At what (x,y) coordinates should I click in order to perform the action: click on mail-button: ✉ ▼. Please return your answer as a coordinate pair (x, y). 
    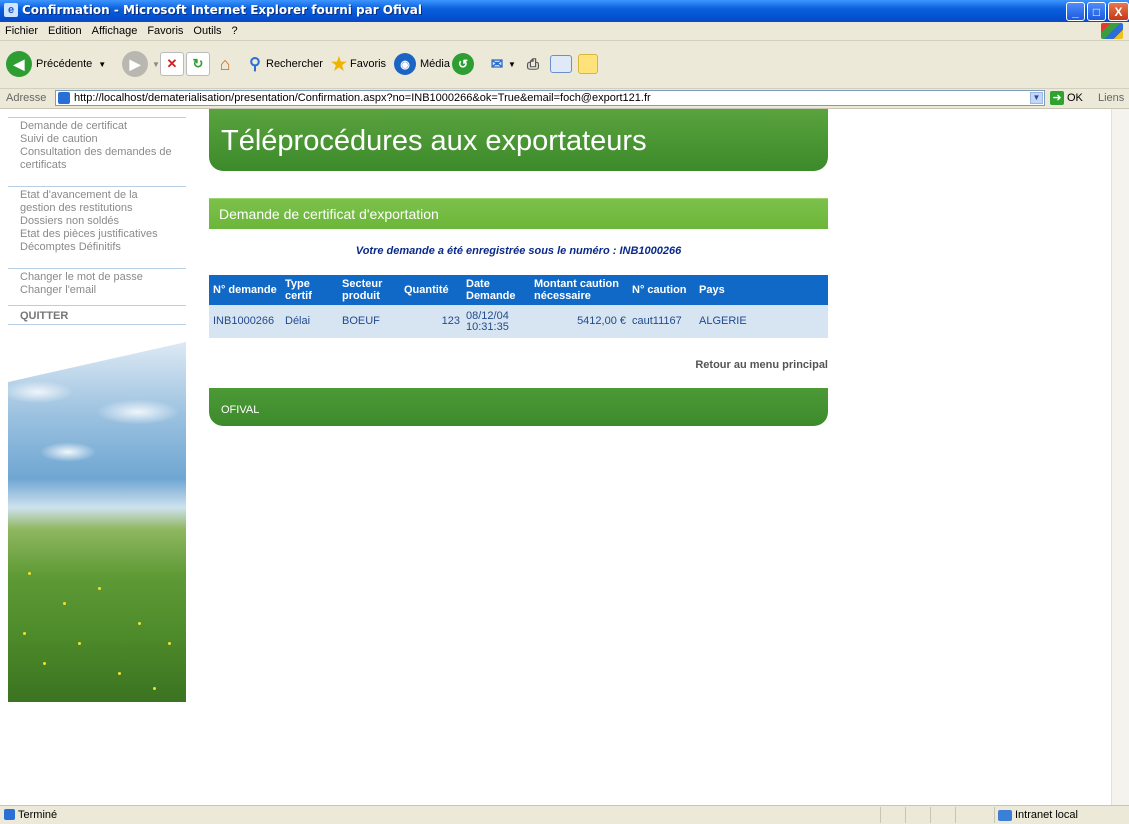
    Looking at the image, I should click on (501, 64).